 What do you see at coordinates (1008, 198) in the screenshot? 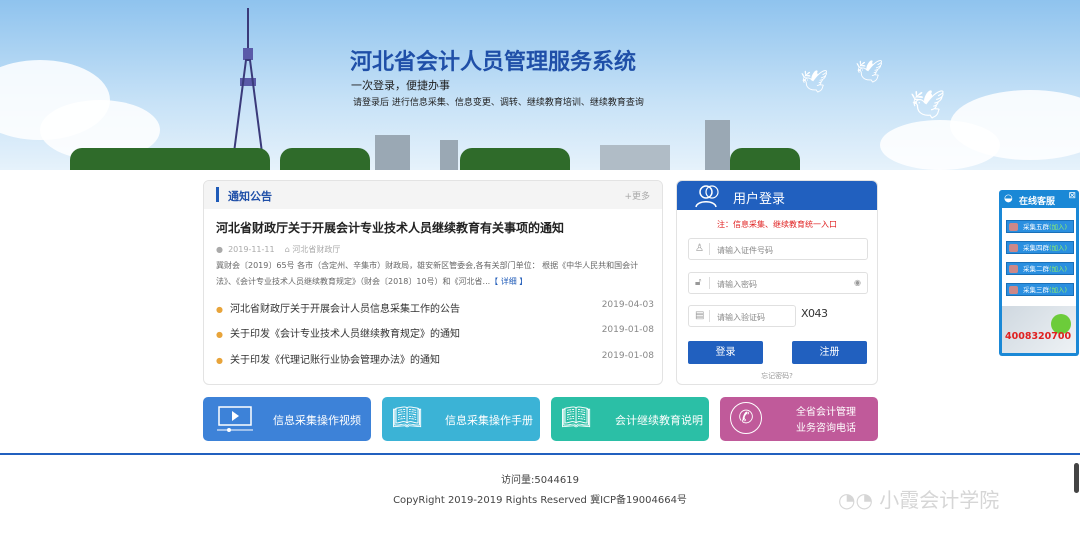
I see `headset-icon: ◒` at bounding box center [1008, 198].